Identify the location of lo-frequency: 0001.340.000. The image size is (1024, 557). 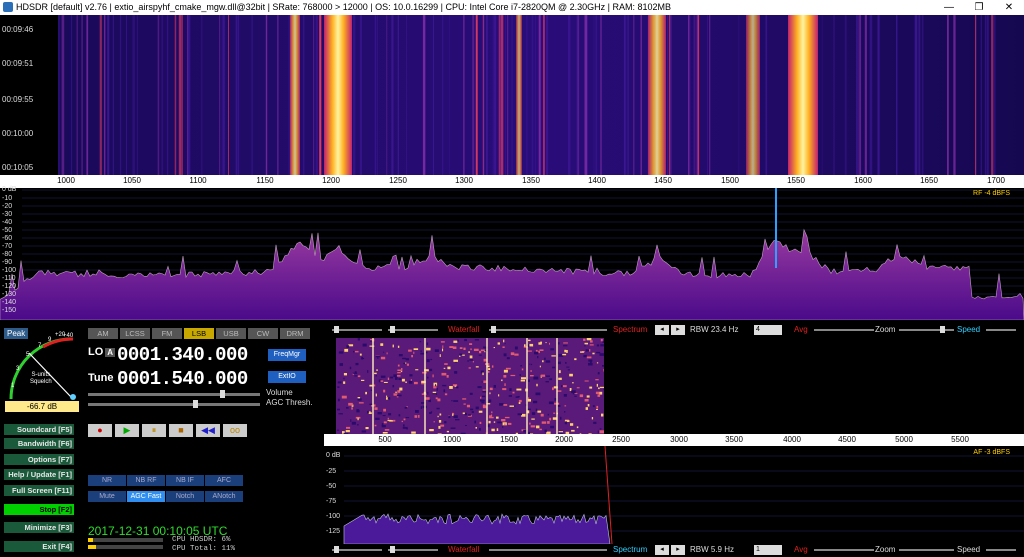
(182, 355).